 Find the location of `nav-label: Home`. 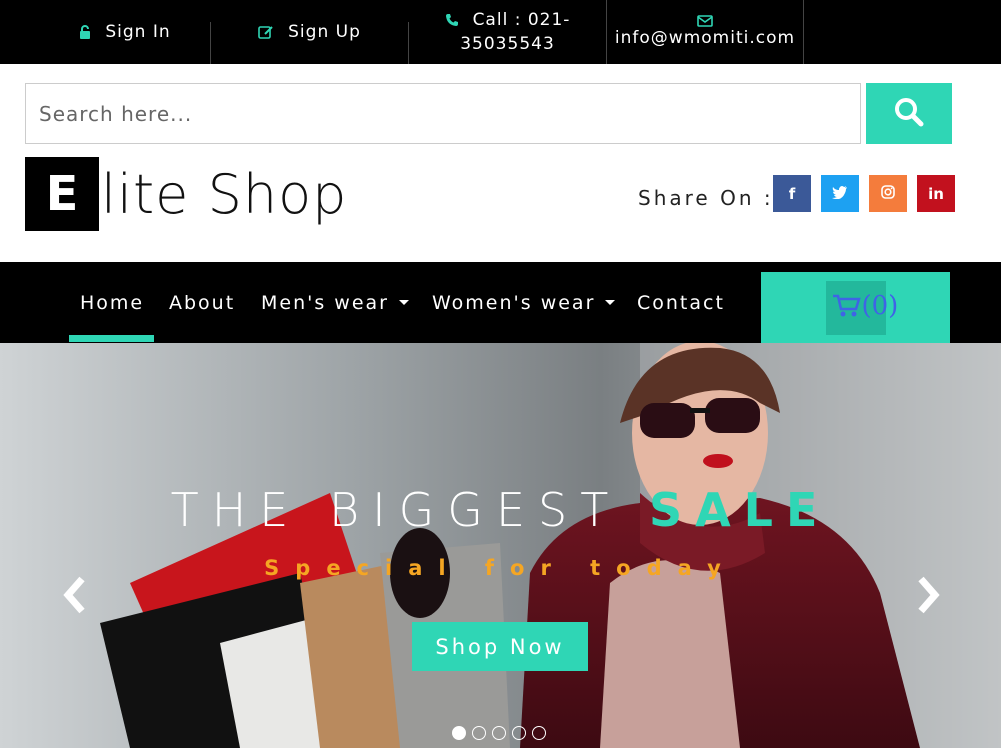

nav-label: Home is located at coordinates (112, 302).